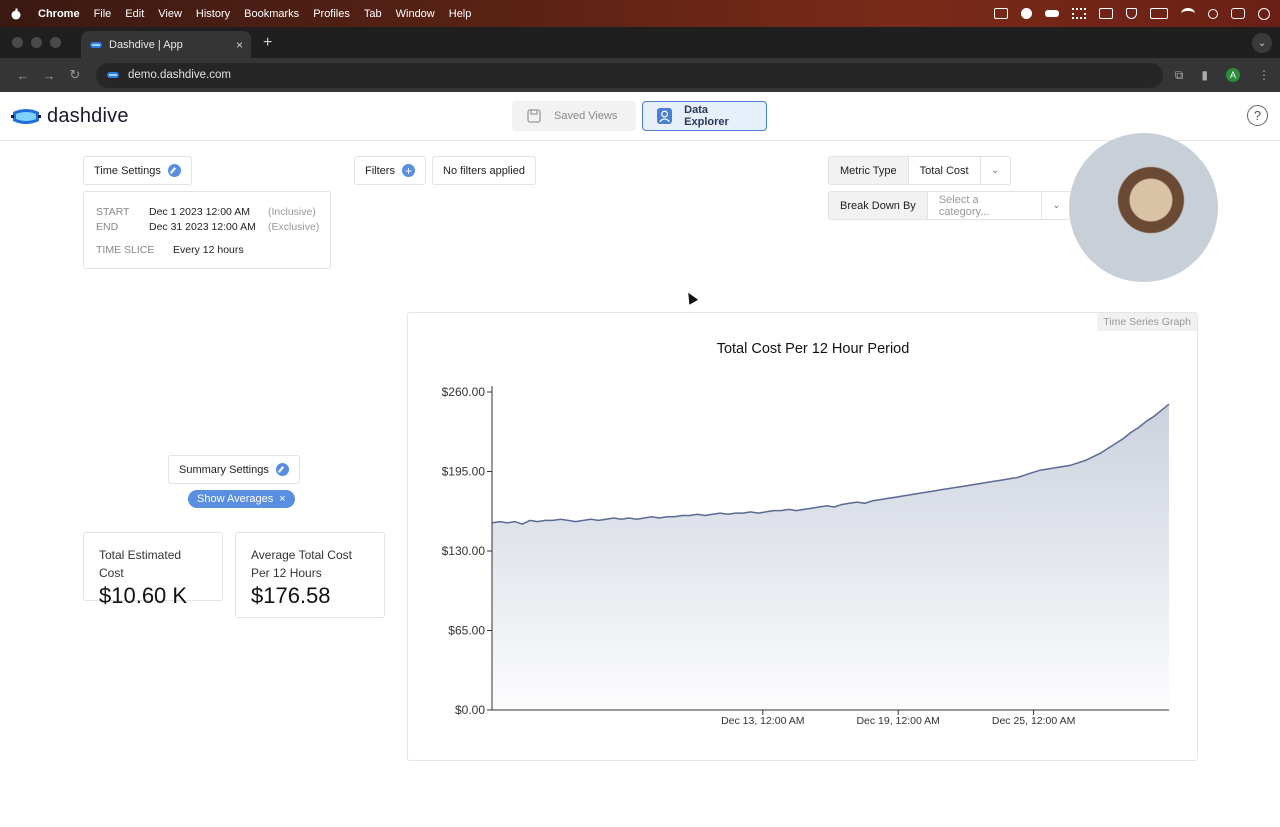 This screenshot has height=827, width=1280. Describe the element at coordinates (103, 14) in the screenshot. I see `menu-file: File` at that location.